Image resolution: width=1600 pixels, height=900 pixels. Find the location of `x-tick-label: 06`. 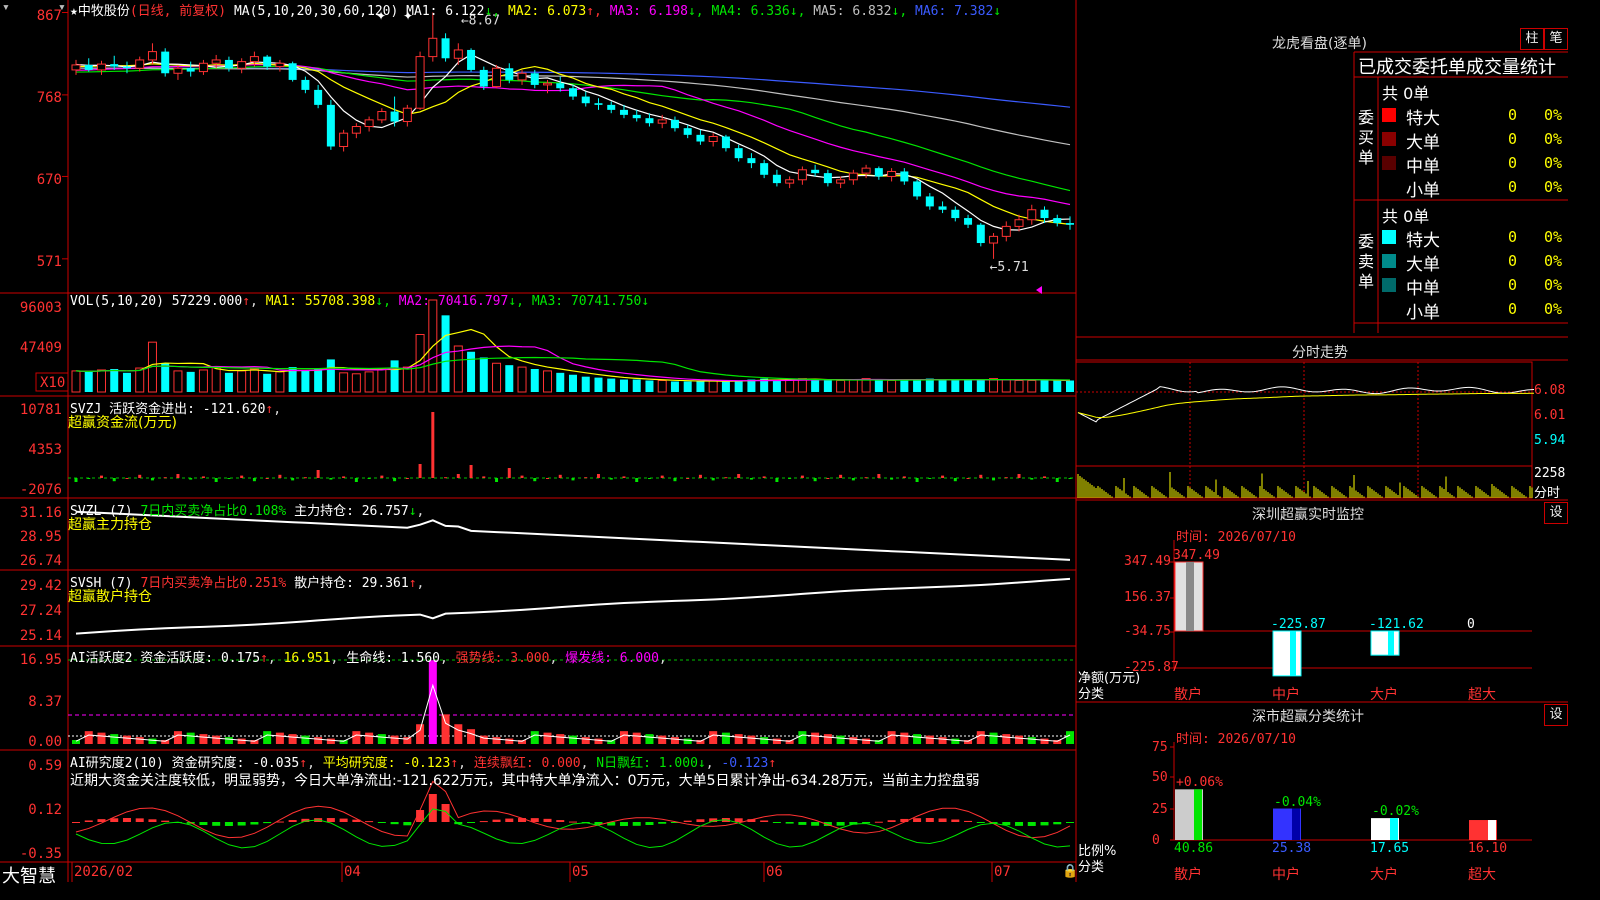

x-tick-label: 06 is located at coordinates (774, 872).